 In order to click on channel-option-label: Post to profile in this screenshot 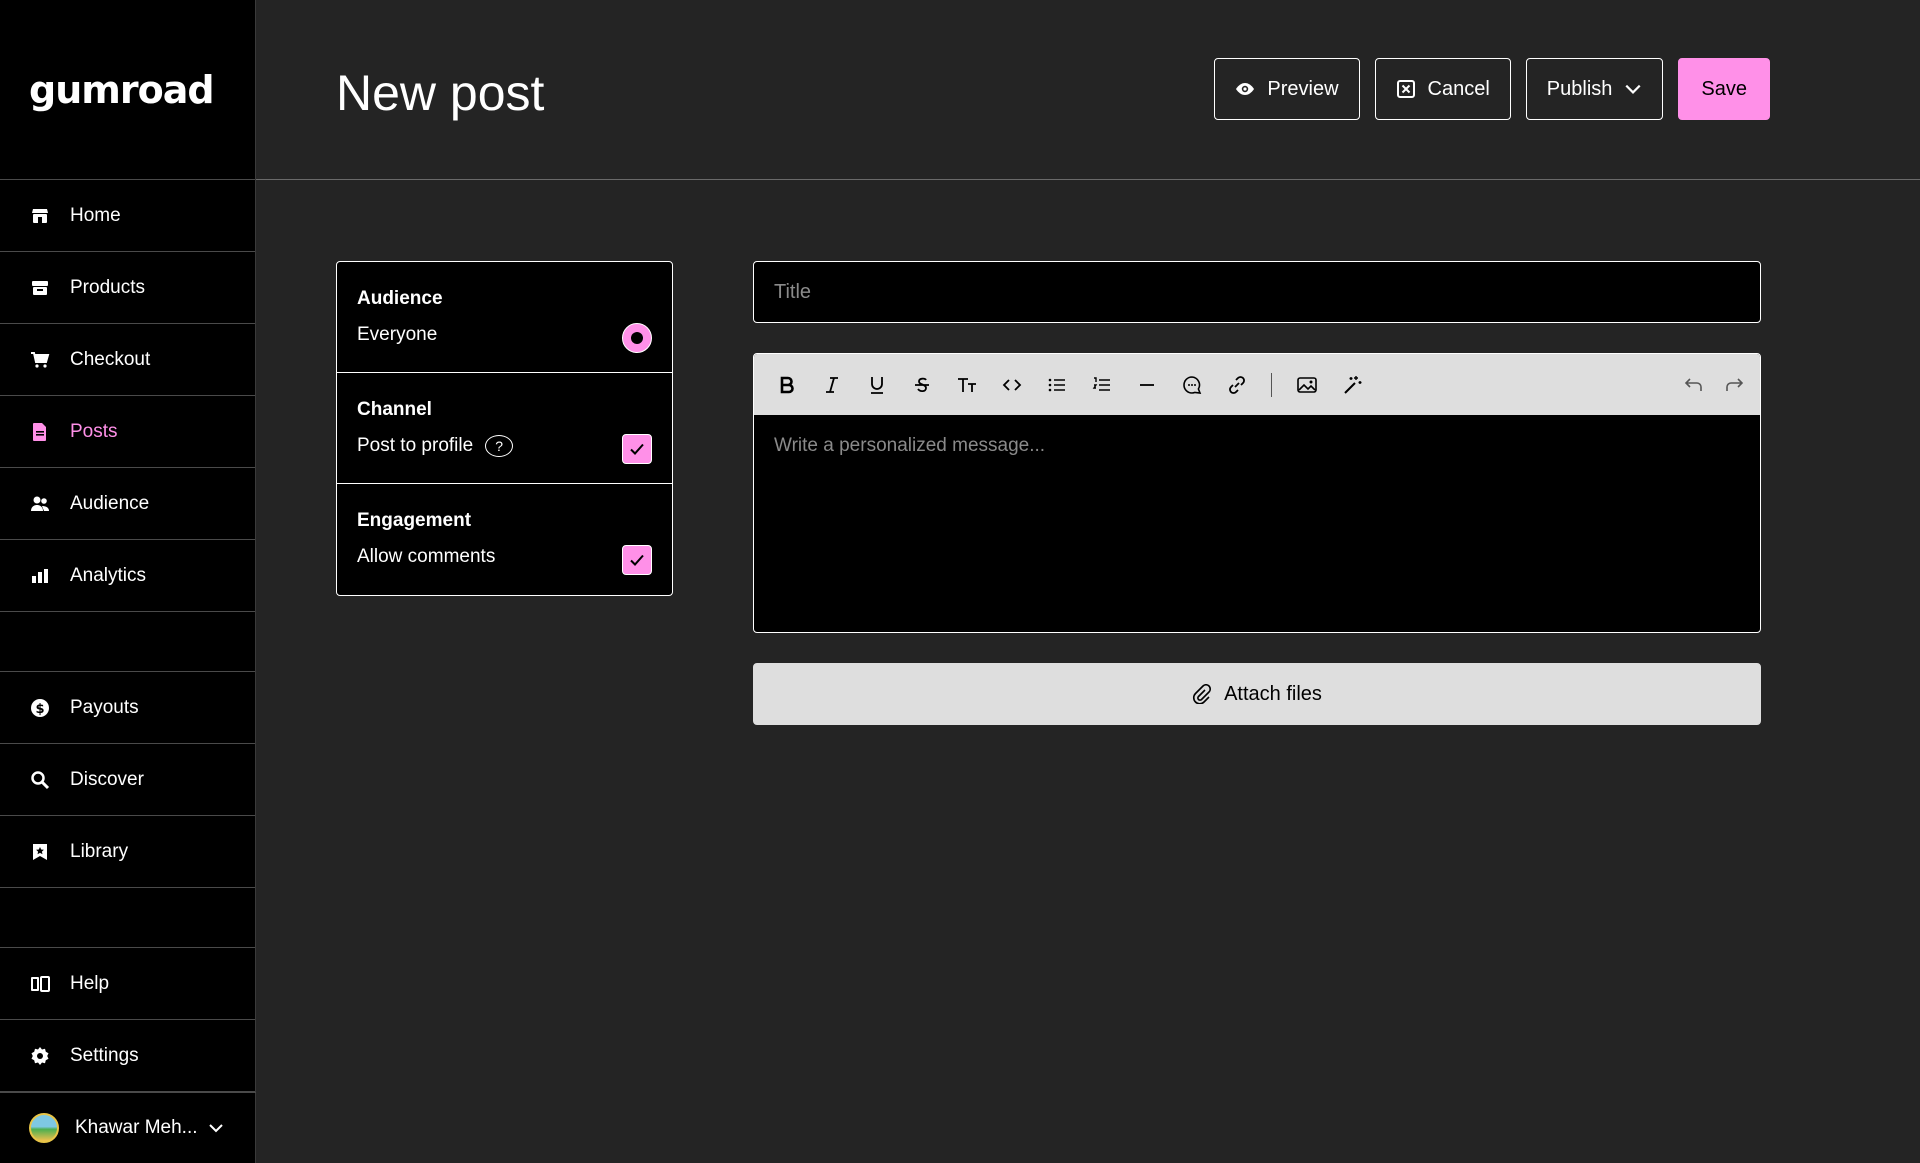, I will do `click(415, 445)`.